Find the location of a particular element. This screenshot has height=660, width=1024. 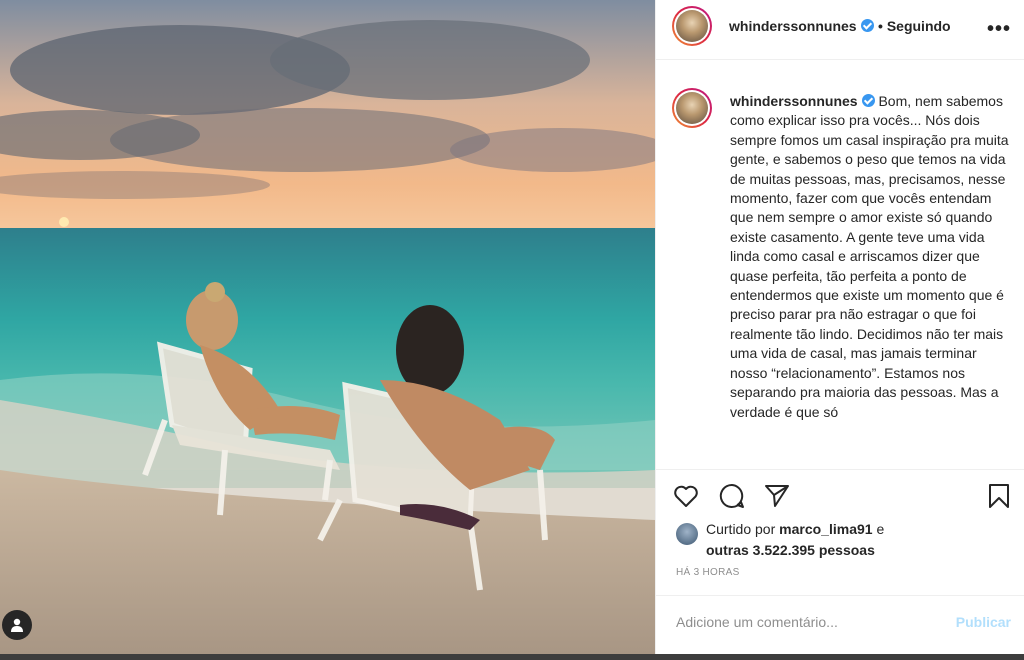

comment-input is located at coordinates (806, 622).